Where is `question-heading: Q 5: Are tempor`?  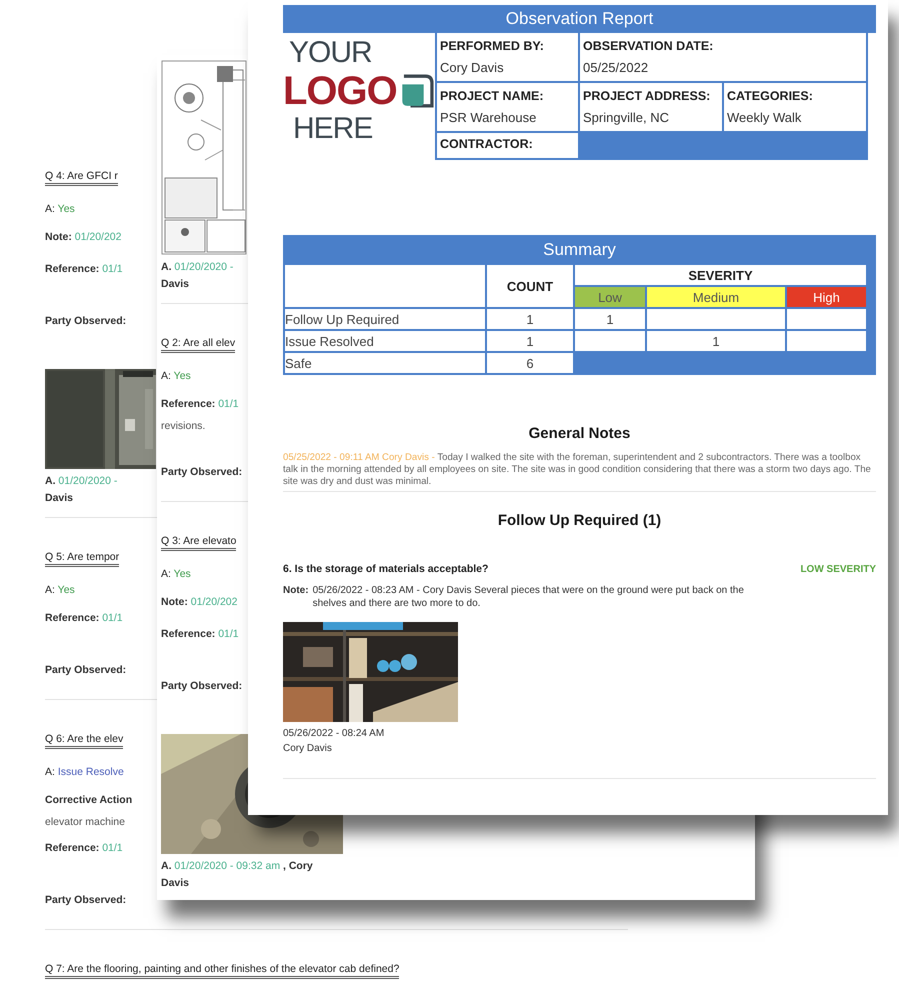 question-heading: Q 5: Are tempor is located at coordinates (82, 557).